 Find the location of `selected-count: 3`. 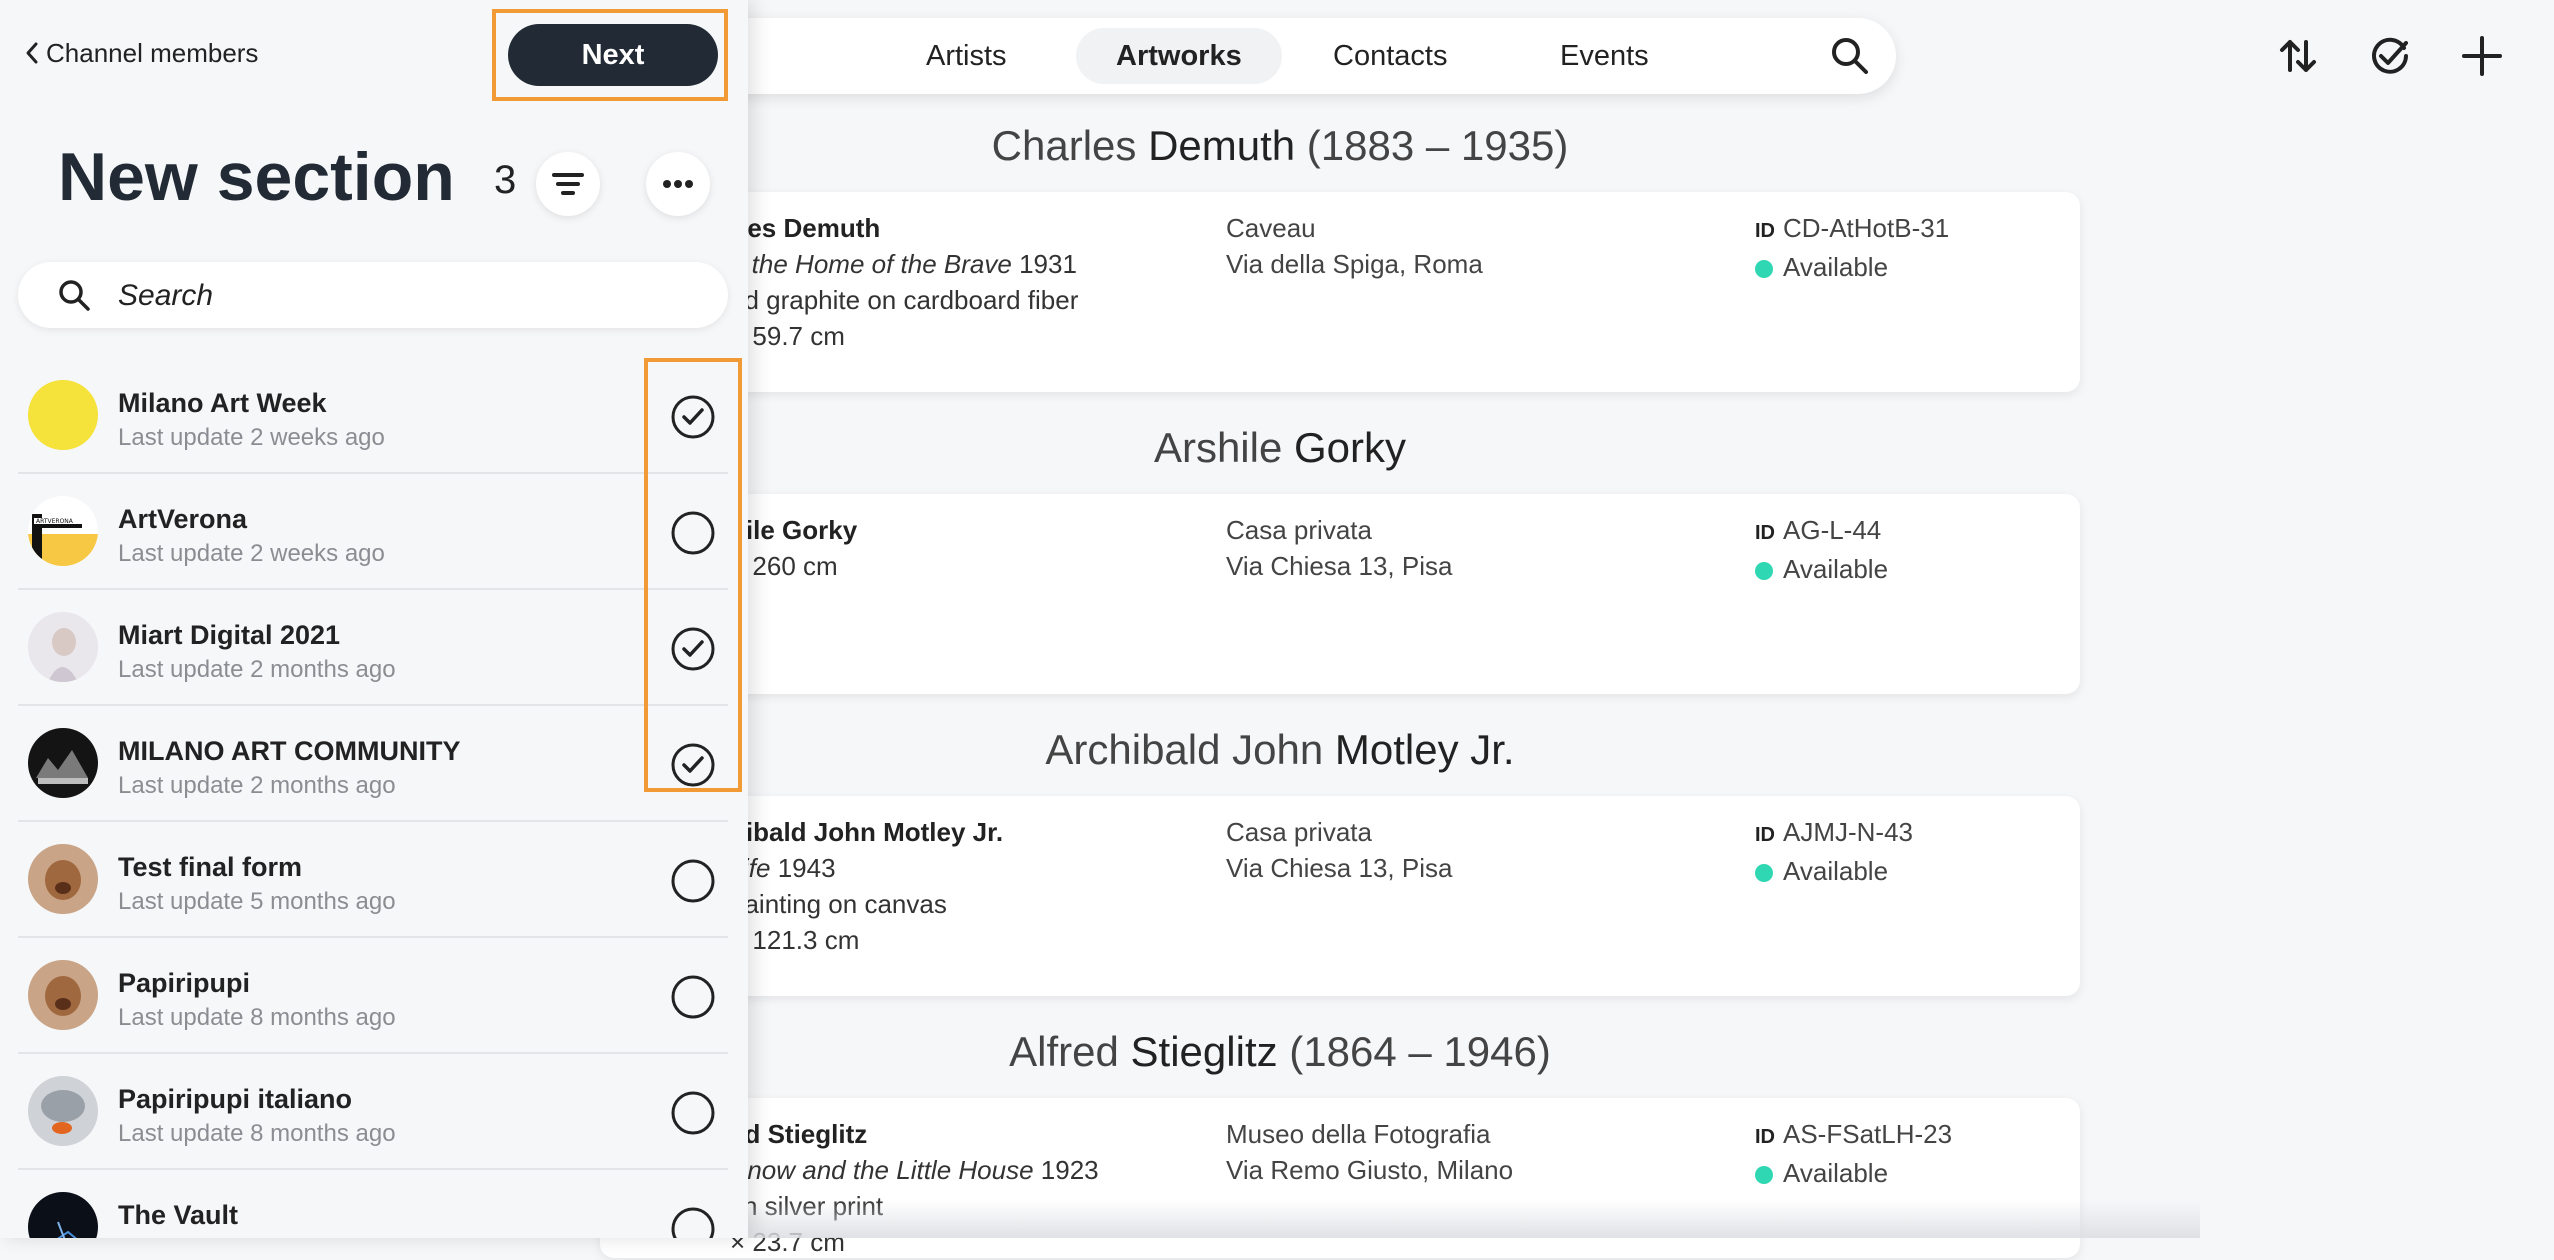

selected-count: 3 is located at coordinates (505, 180).